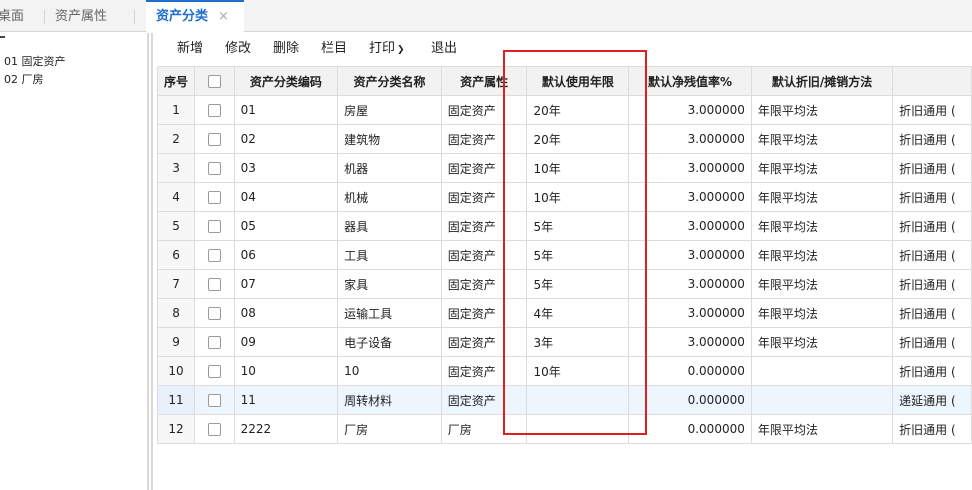  What do you see at coordinates (190, 49) in the screenshot?
I see `add-button: 新增` at bounding box center [190, 49].